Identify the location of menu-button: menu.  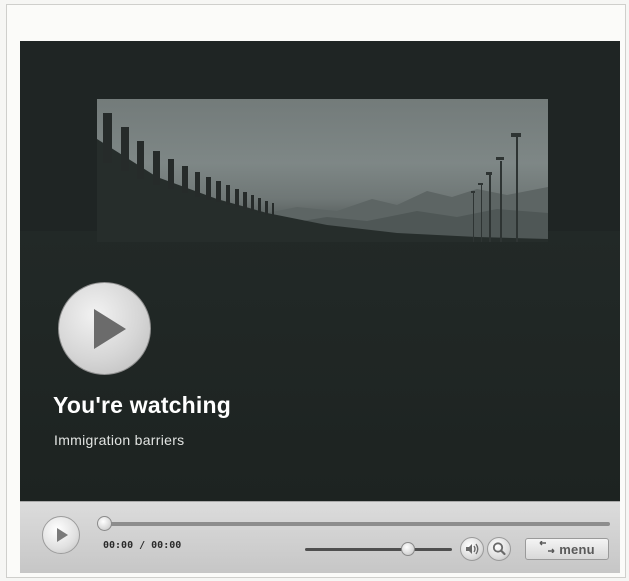
(567, 549).